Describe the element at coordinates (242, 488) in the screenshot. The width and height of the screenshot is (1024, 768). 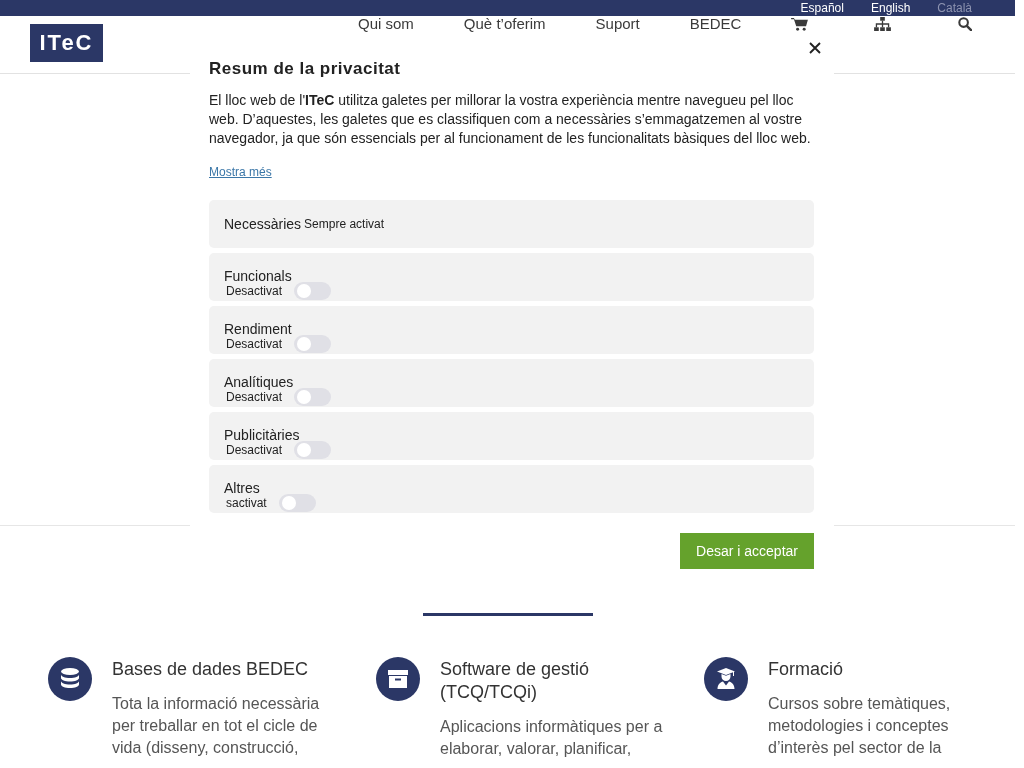
I see `category-label: Altres` at that location.